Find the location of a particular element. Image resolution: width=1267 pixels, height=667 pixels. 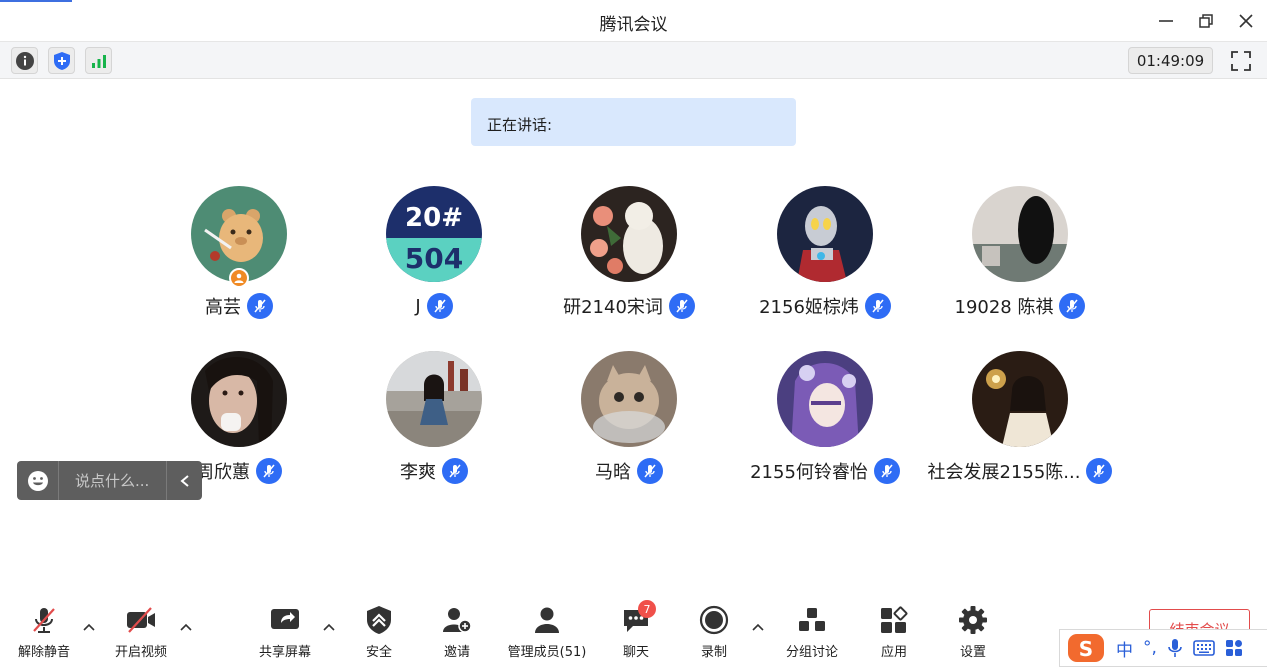

title-bar: 腾讯会议 is located at coordinates (633, 21).